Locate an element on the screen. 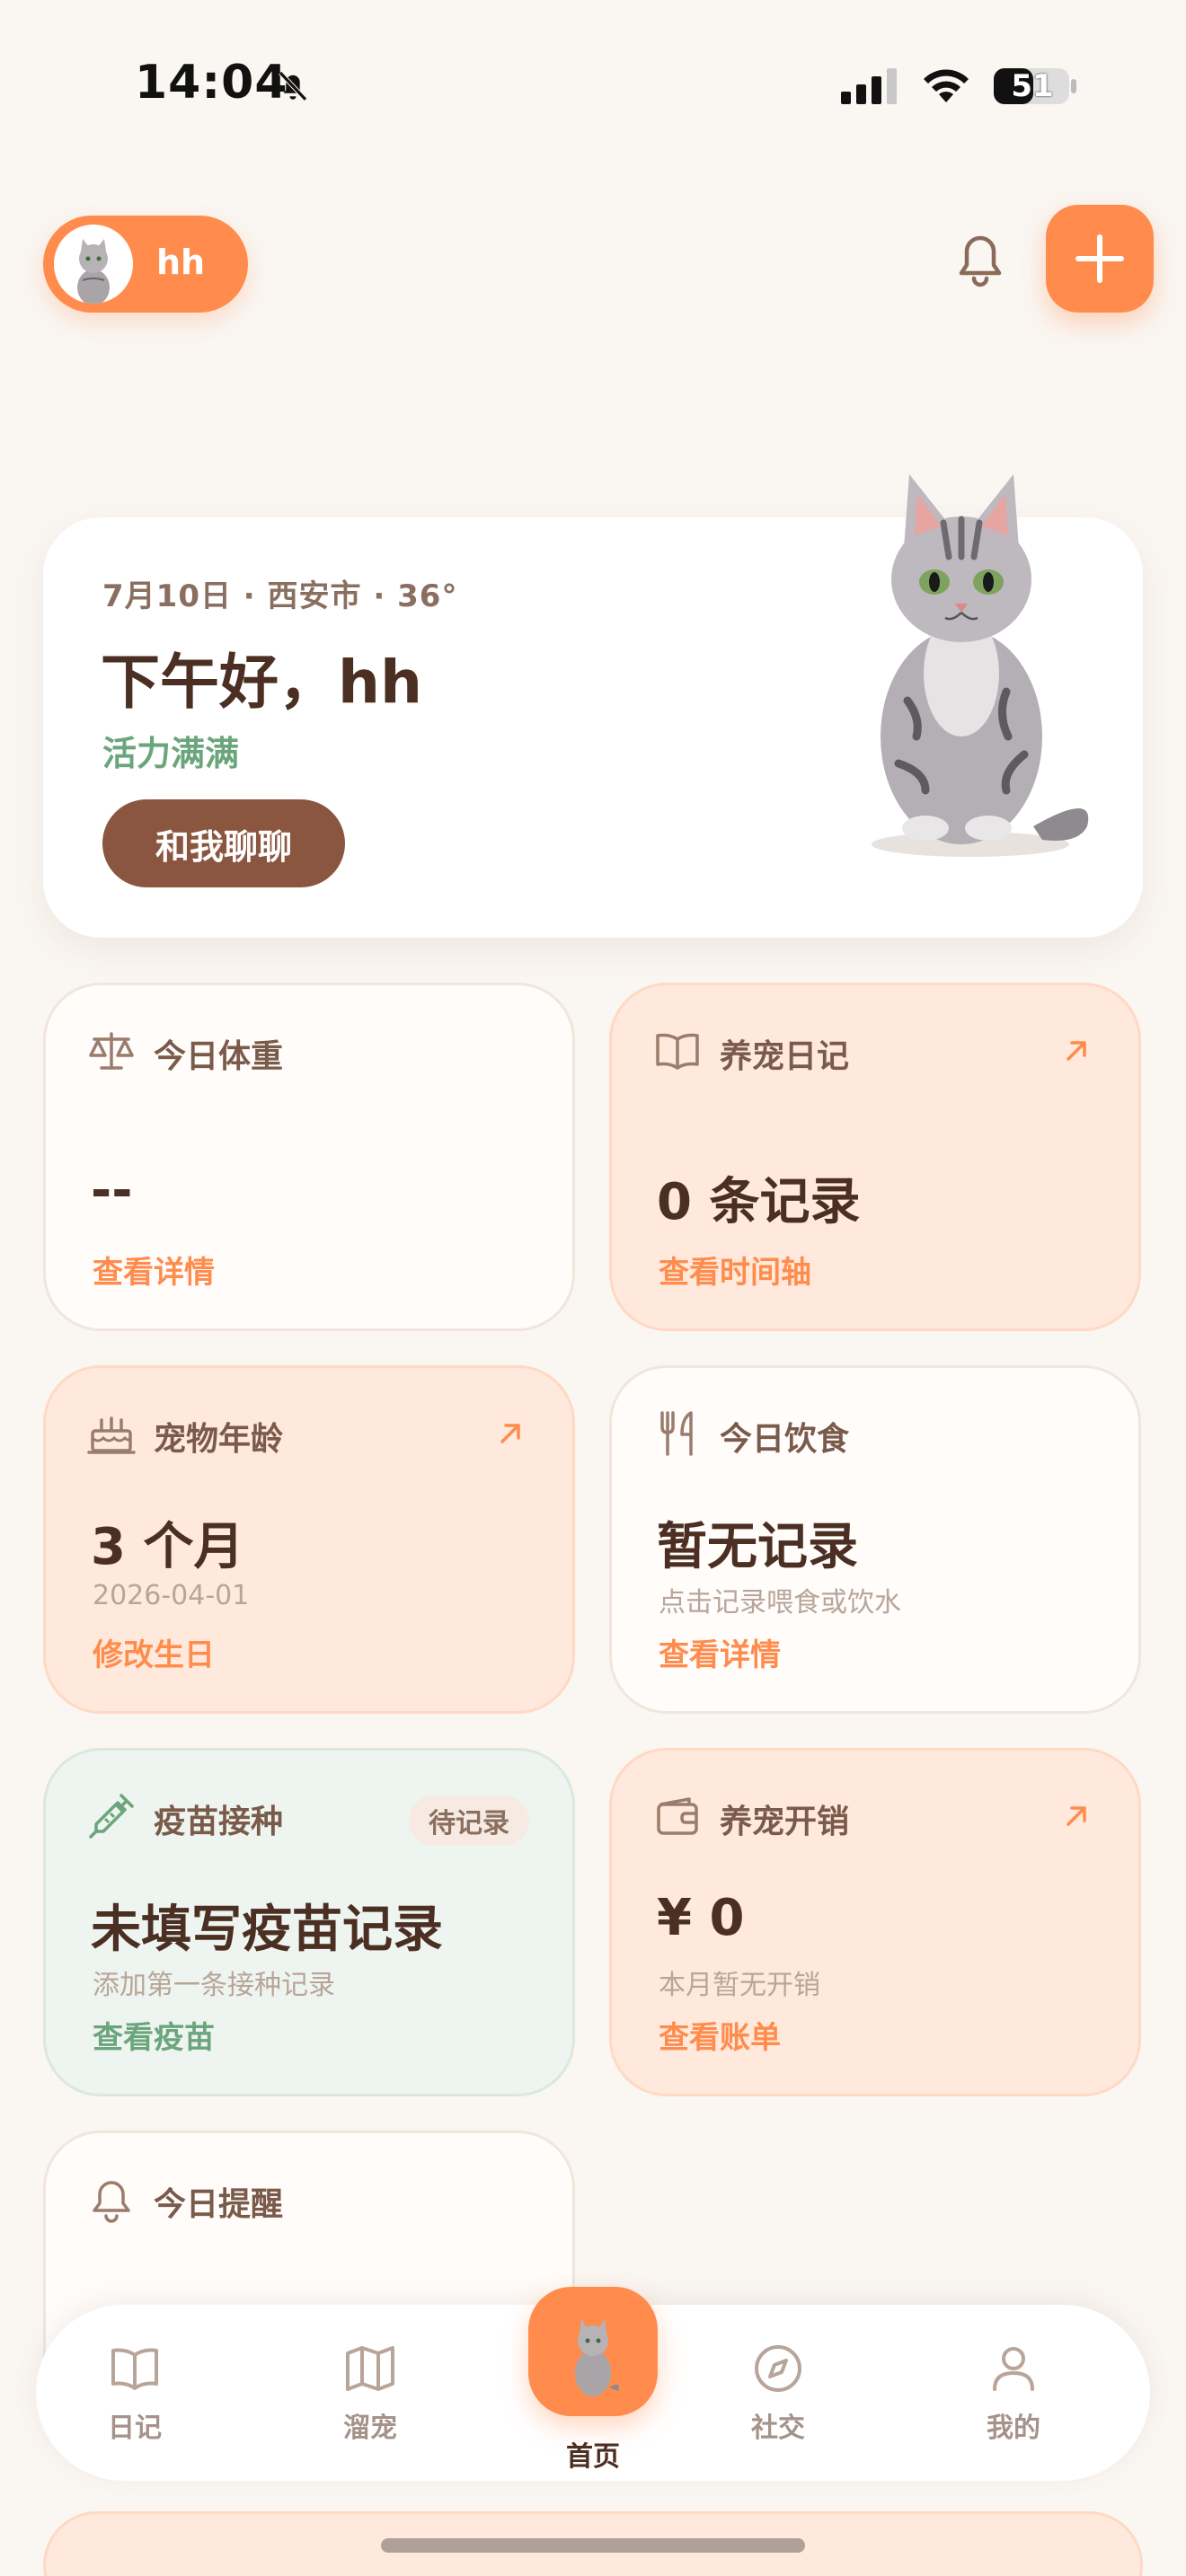 The width and height of the screenshot is (1186, 2576). diary-card: 养宠日记 0 条记录 查看时间轴 is located at coordinates (875, 1157).